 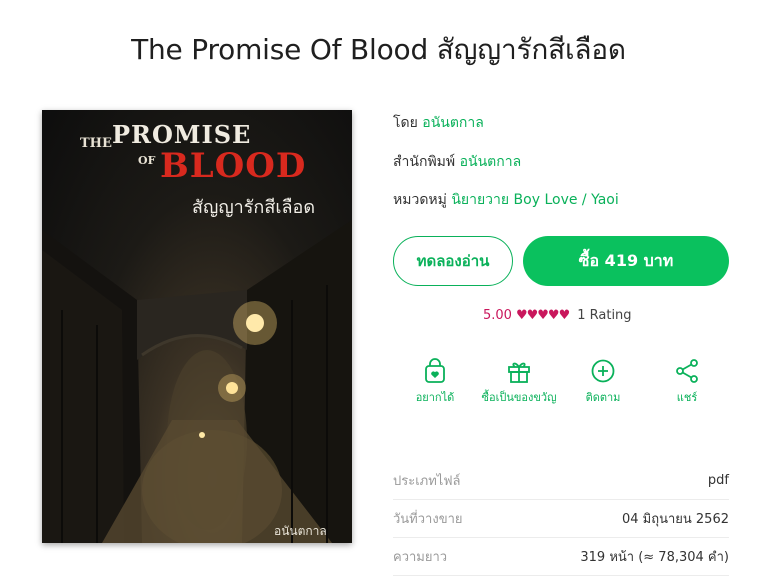 What do you see at coordinates (428, 519) in the screenshot?
I see `detail-label: วันที่วางขาย` at bounding box center [428, 519].